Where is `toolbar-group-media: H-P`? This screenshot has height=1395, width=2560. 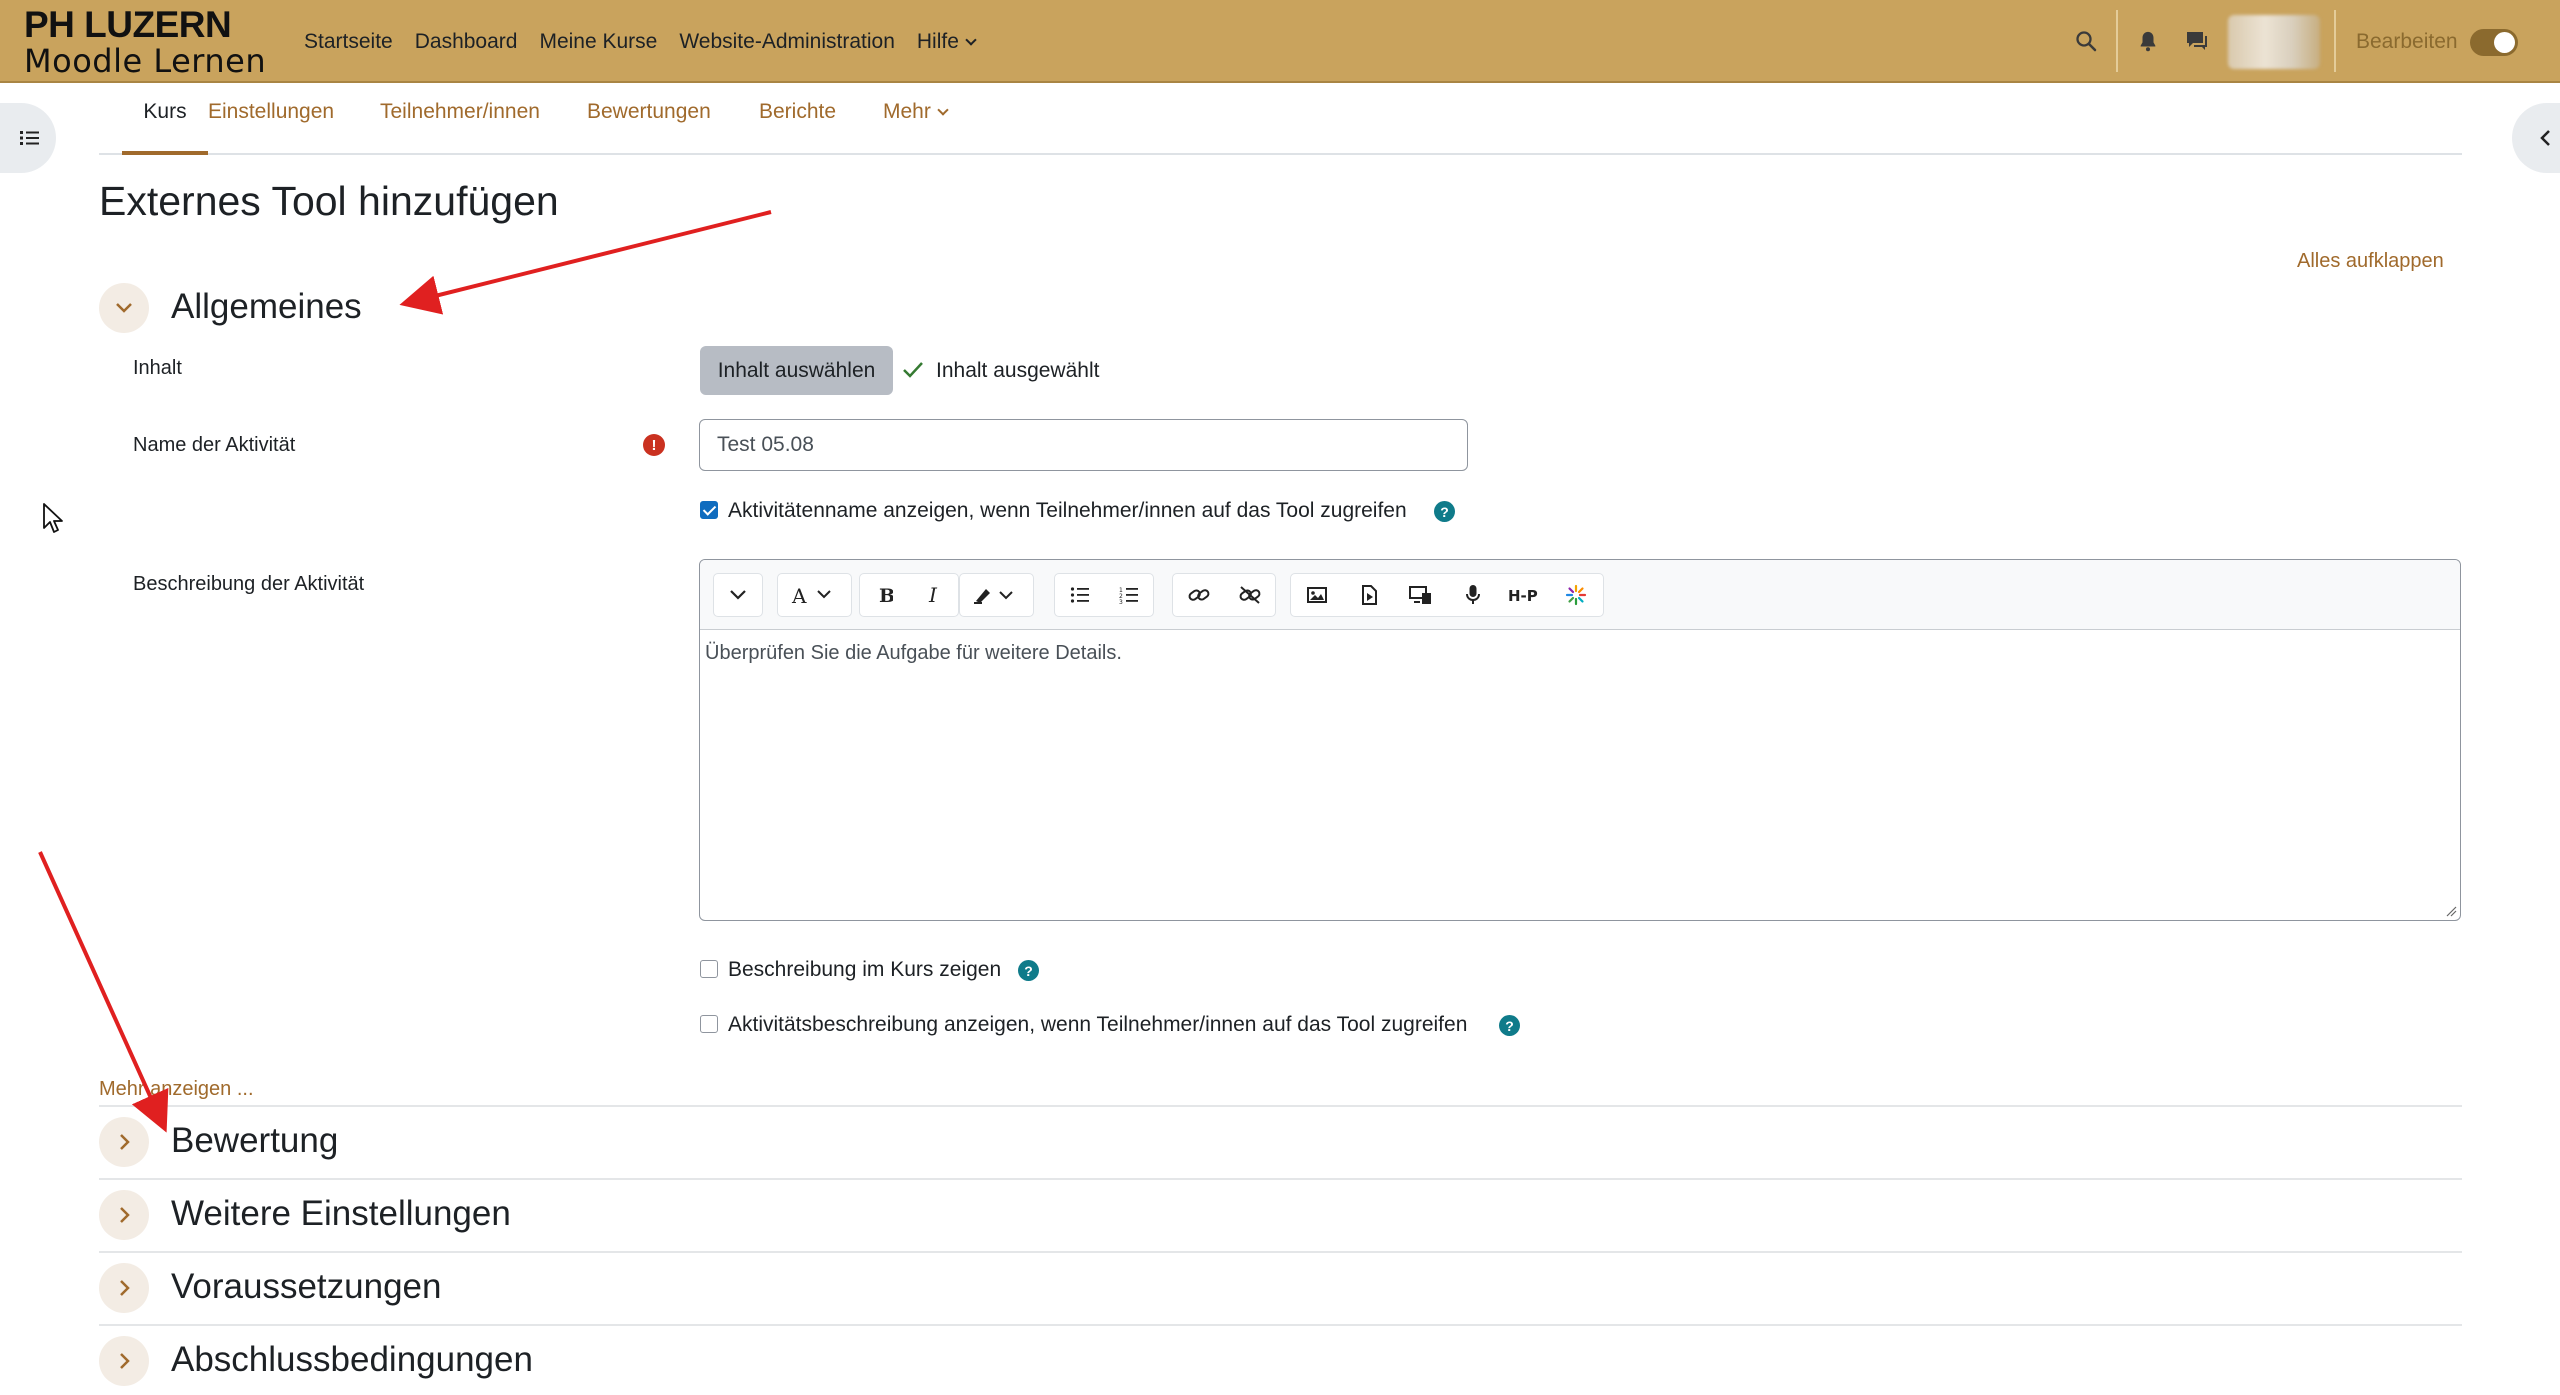 toolbar-group-media: H-P is located at coordinates (1447, 595).